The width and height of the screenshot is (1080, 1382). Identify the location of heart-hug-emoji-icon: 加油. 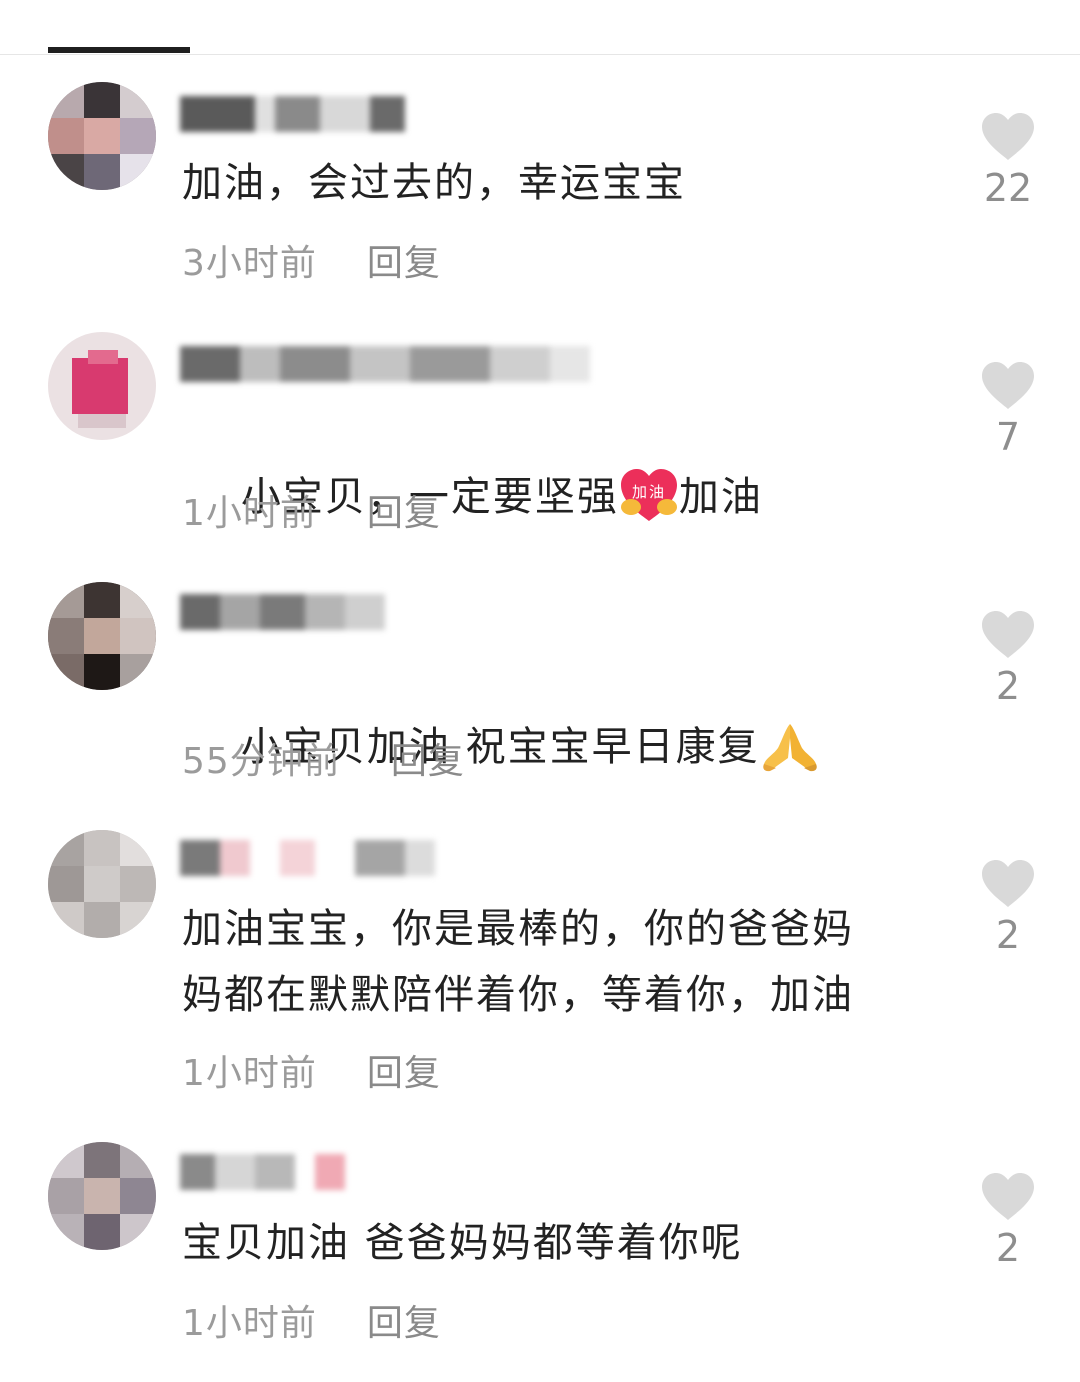
(649, 495).